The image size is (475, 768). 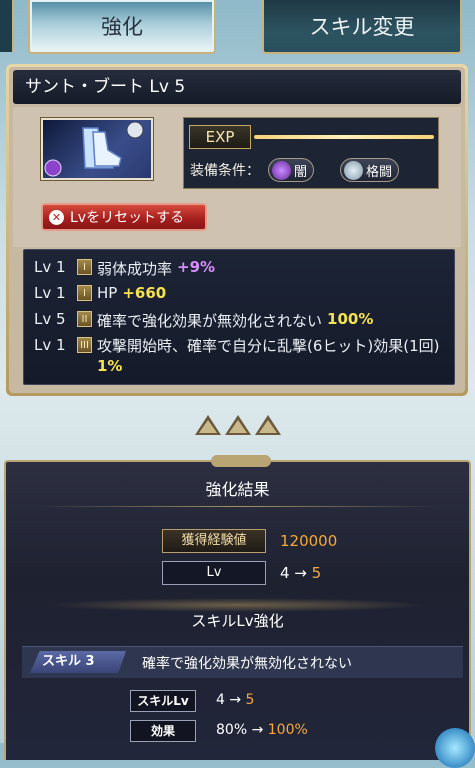 I want to click on reset-lv-label: Lvをリセットする, so click(x=127, y=218).